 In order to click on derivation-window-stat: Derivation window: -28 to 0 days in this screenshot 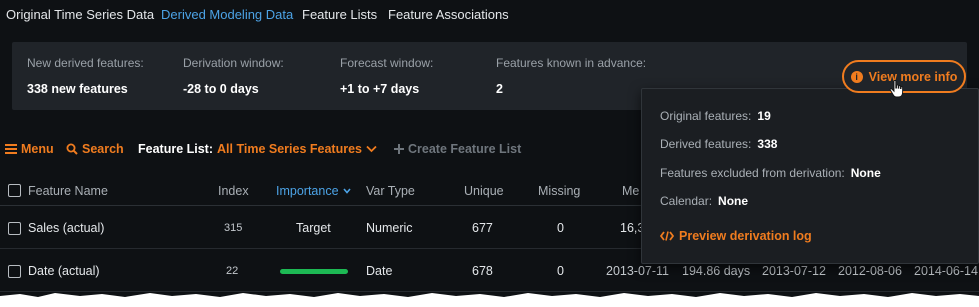, I will do `click(233, 76)`.